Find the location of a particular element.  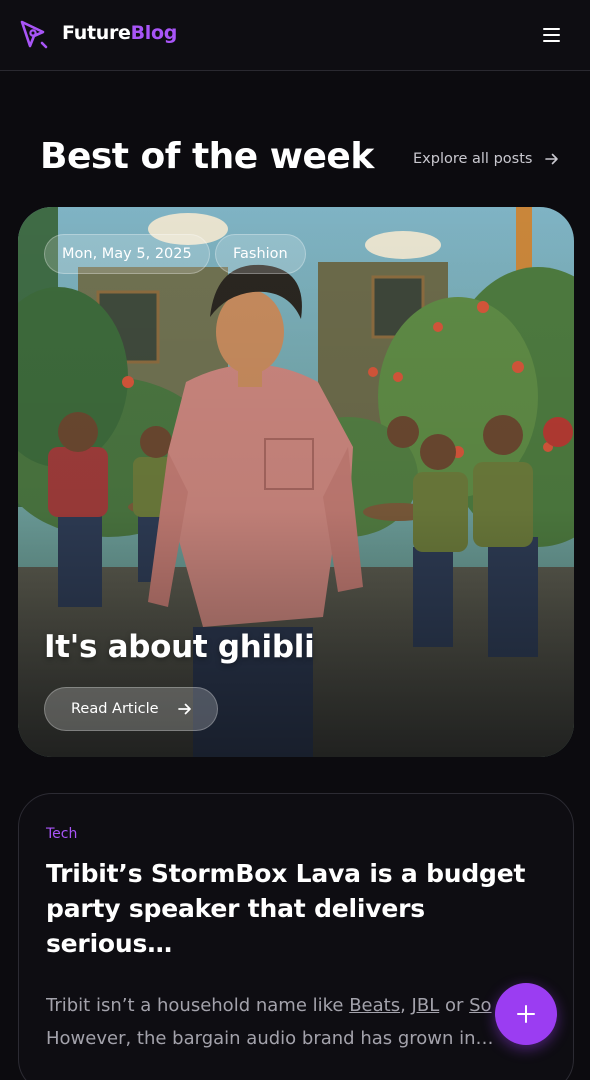

read-article-button: Read Article is located at coordinates (131, 709).